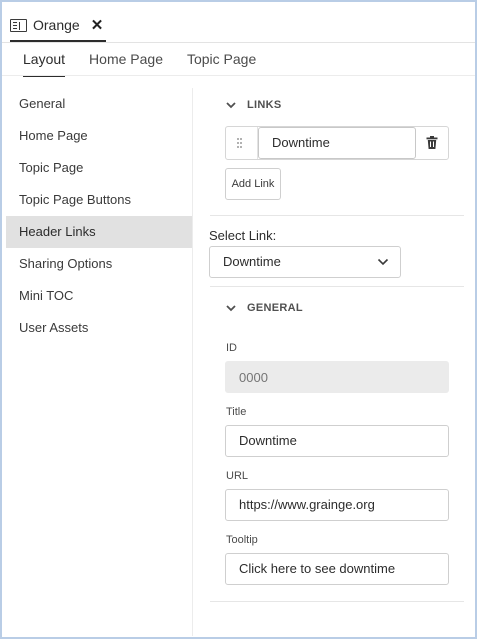 Image resolution: width=477 pixels, height=639 pixels. Describe the element at coordinates (432, 142) in the screenshot. I see `trash-icon` at that location.